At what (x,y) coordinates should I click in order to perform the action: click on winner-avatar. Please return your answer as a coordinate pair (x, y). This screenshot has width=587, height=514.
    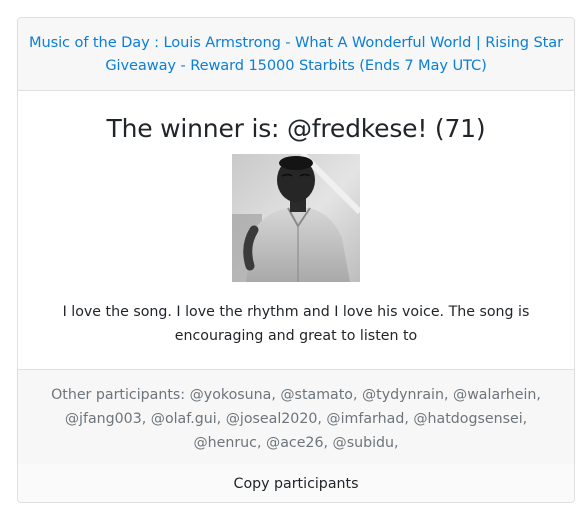
    Looking at the image, I should click on (296, 218).